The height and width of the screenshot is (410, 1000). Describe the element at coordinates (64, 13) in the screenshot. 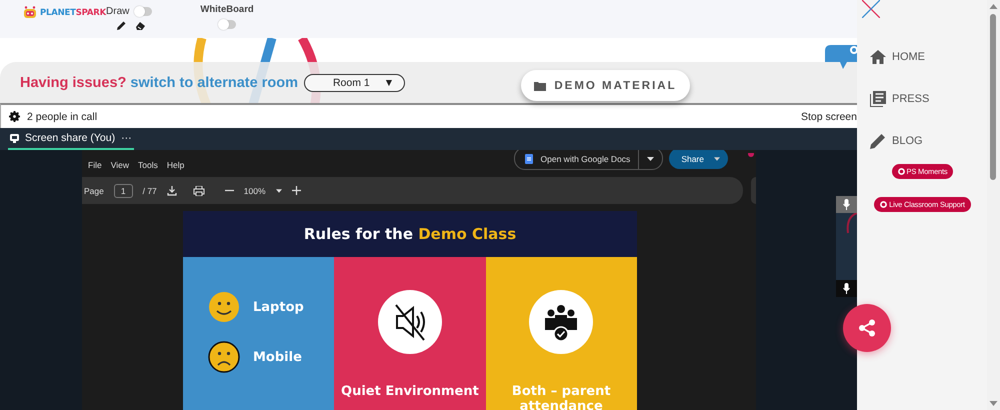

I see `planetspark-logo: PLANETSPARK` at that location.